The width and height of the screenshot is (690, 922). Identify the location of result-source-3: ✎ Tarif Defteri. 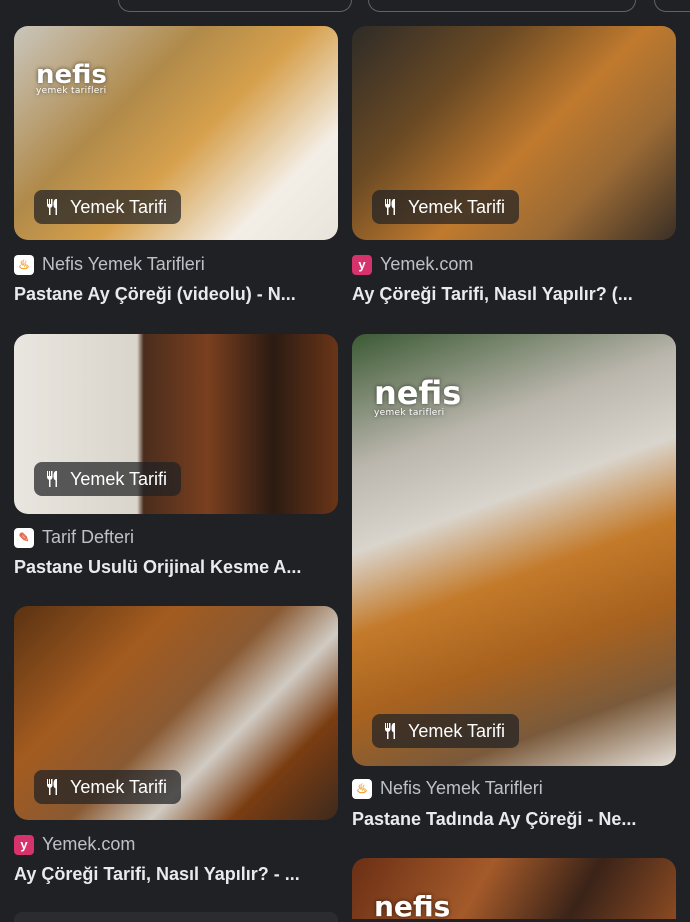
(74, 537).